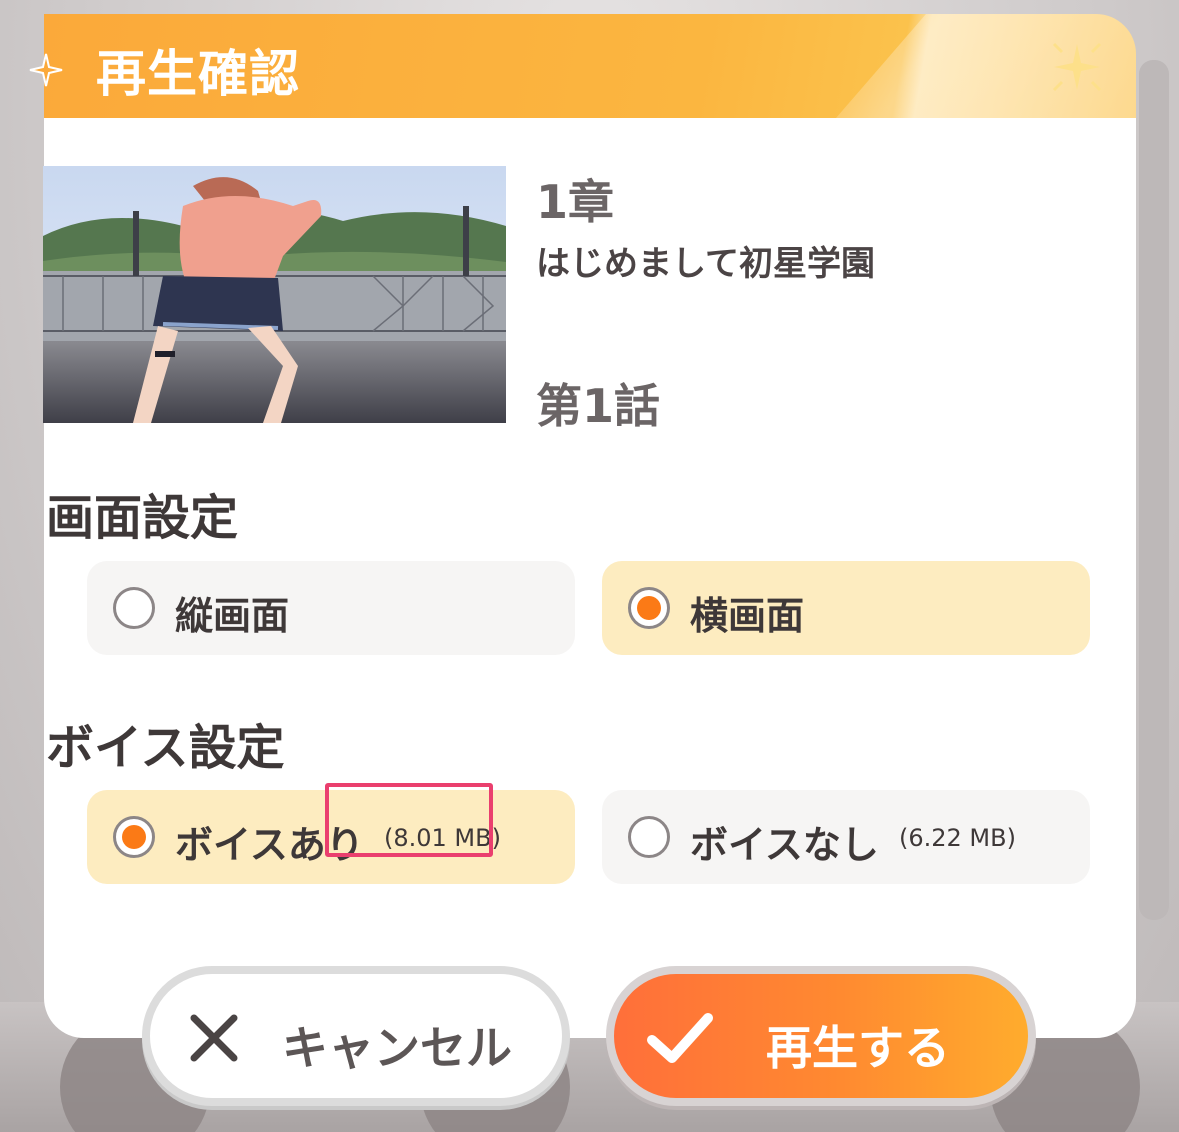  What do you see at coordinates (409, 820) in the screenshot?
I see `size-highlight-box` at bounding box center [409, 820].